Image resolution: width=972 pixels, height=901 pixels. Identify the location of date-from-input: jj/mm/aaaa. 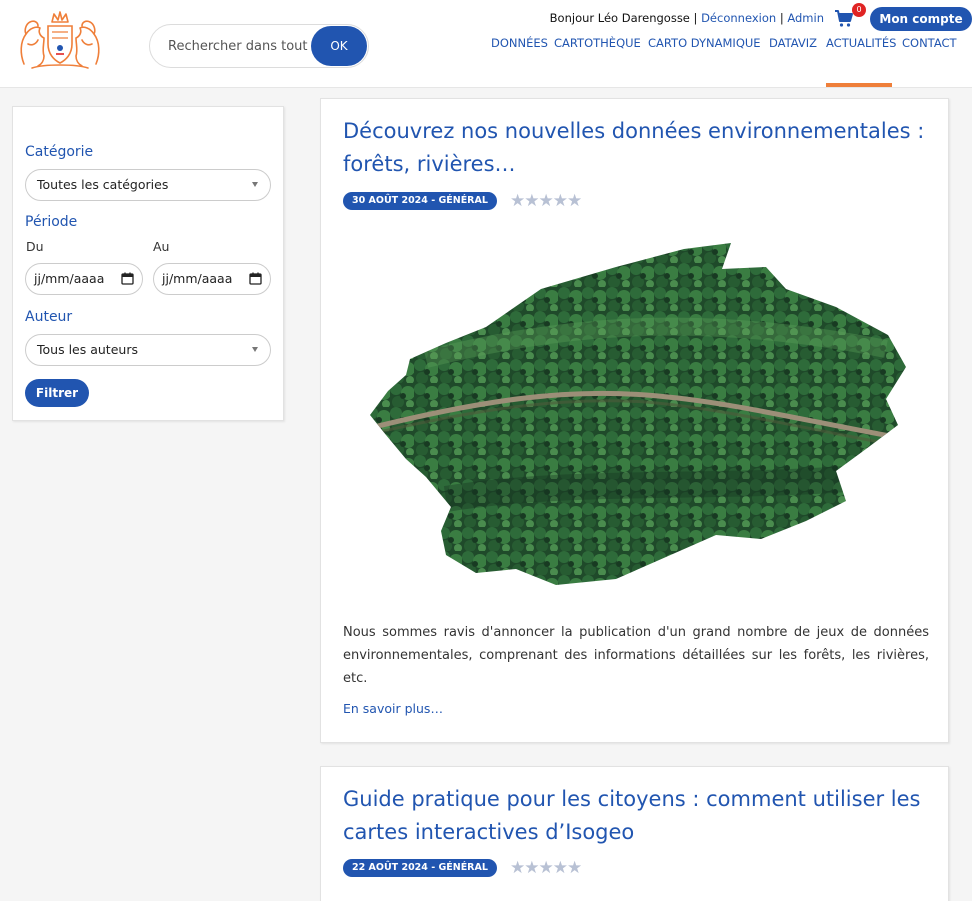
(84, 279).